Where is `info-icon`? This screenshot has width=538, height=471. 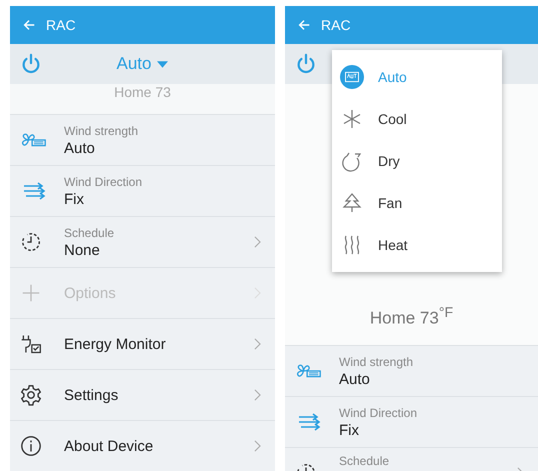 info-icon is located at coordinates (31, 446).